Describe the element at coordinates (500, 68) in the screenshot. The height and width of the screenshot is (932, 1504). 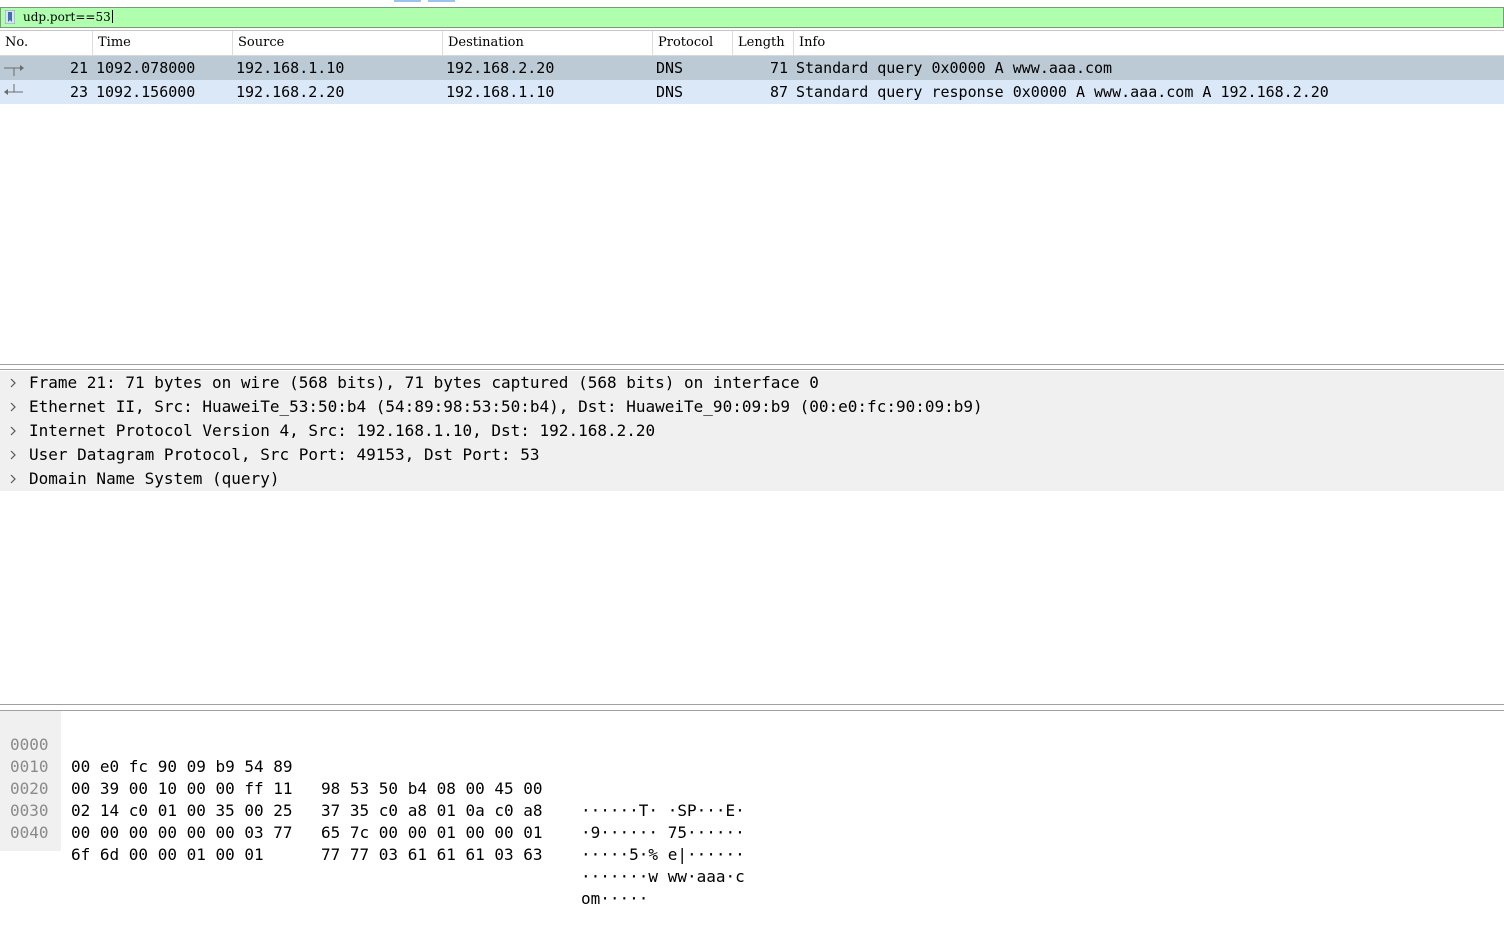
I see `packet-destination: 192.168.2.20` at that location.